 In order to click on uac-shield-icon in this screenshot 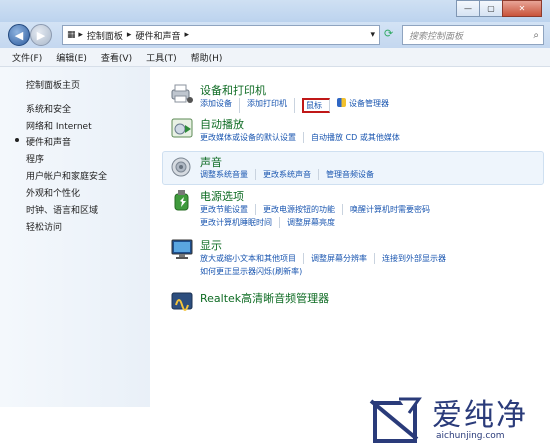, I will do `click(341, 102)`.